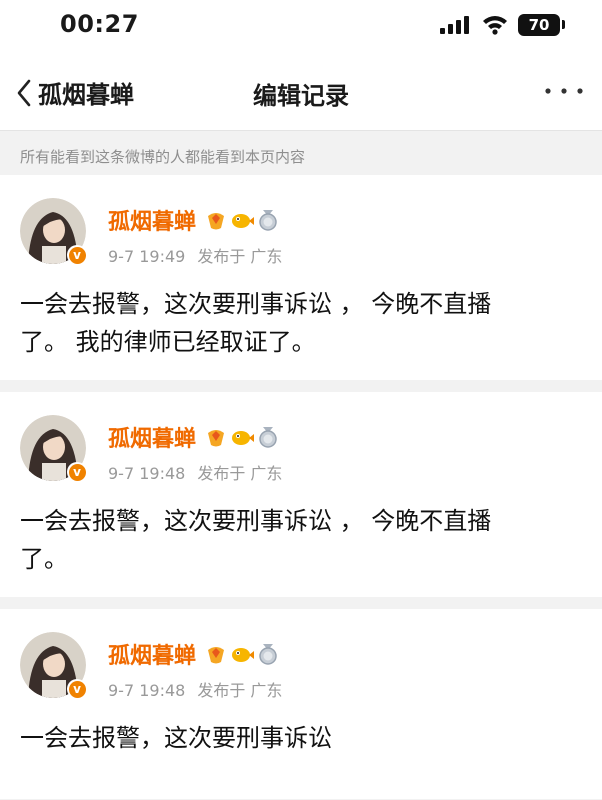 The width and height of the screenshot is (602, 800). What do you see at coordinates (147, 256) in the screenshot?
I see `post-date: 9-7 19:49` at bounding box center [147, 256].